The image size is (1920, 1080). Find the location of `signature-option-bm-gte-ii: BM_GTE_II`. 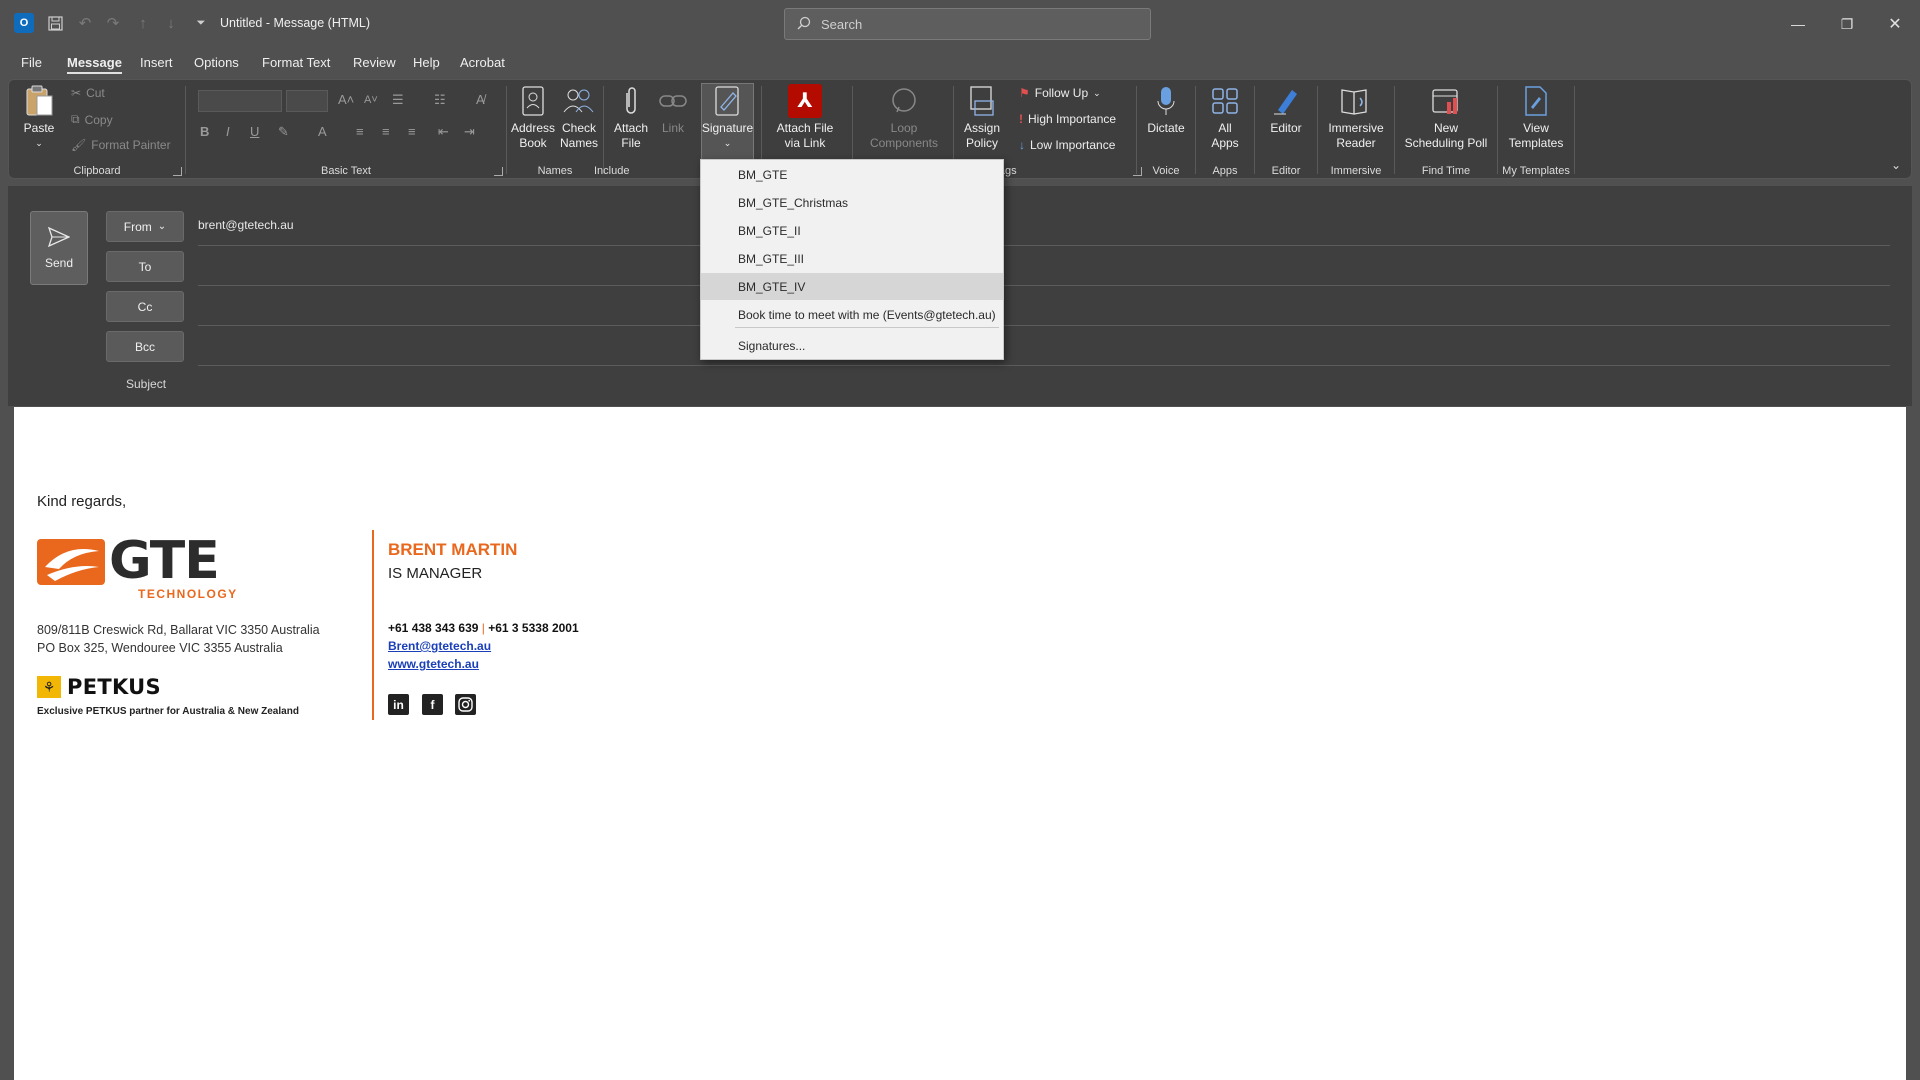

signature-option-bm-gte-ii: BM_GTE_II is located at coordinates (852, 230).